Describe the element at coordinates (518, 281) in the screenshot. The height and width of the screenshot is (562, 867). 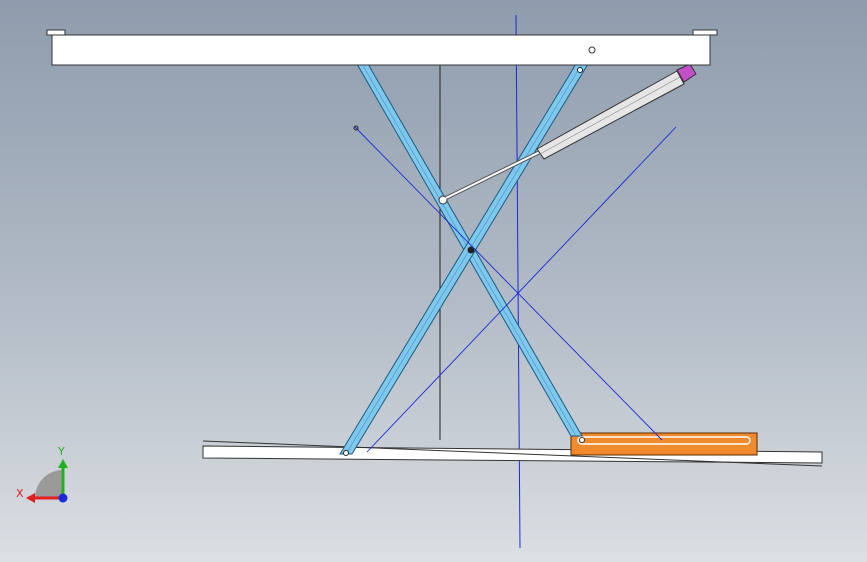
I see `vertical-centerline-blue` at that location.